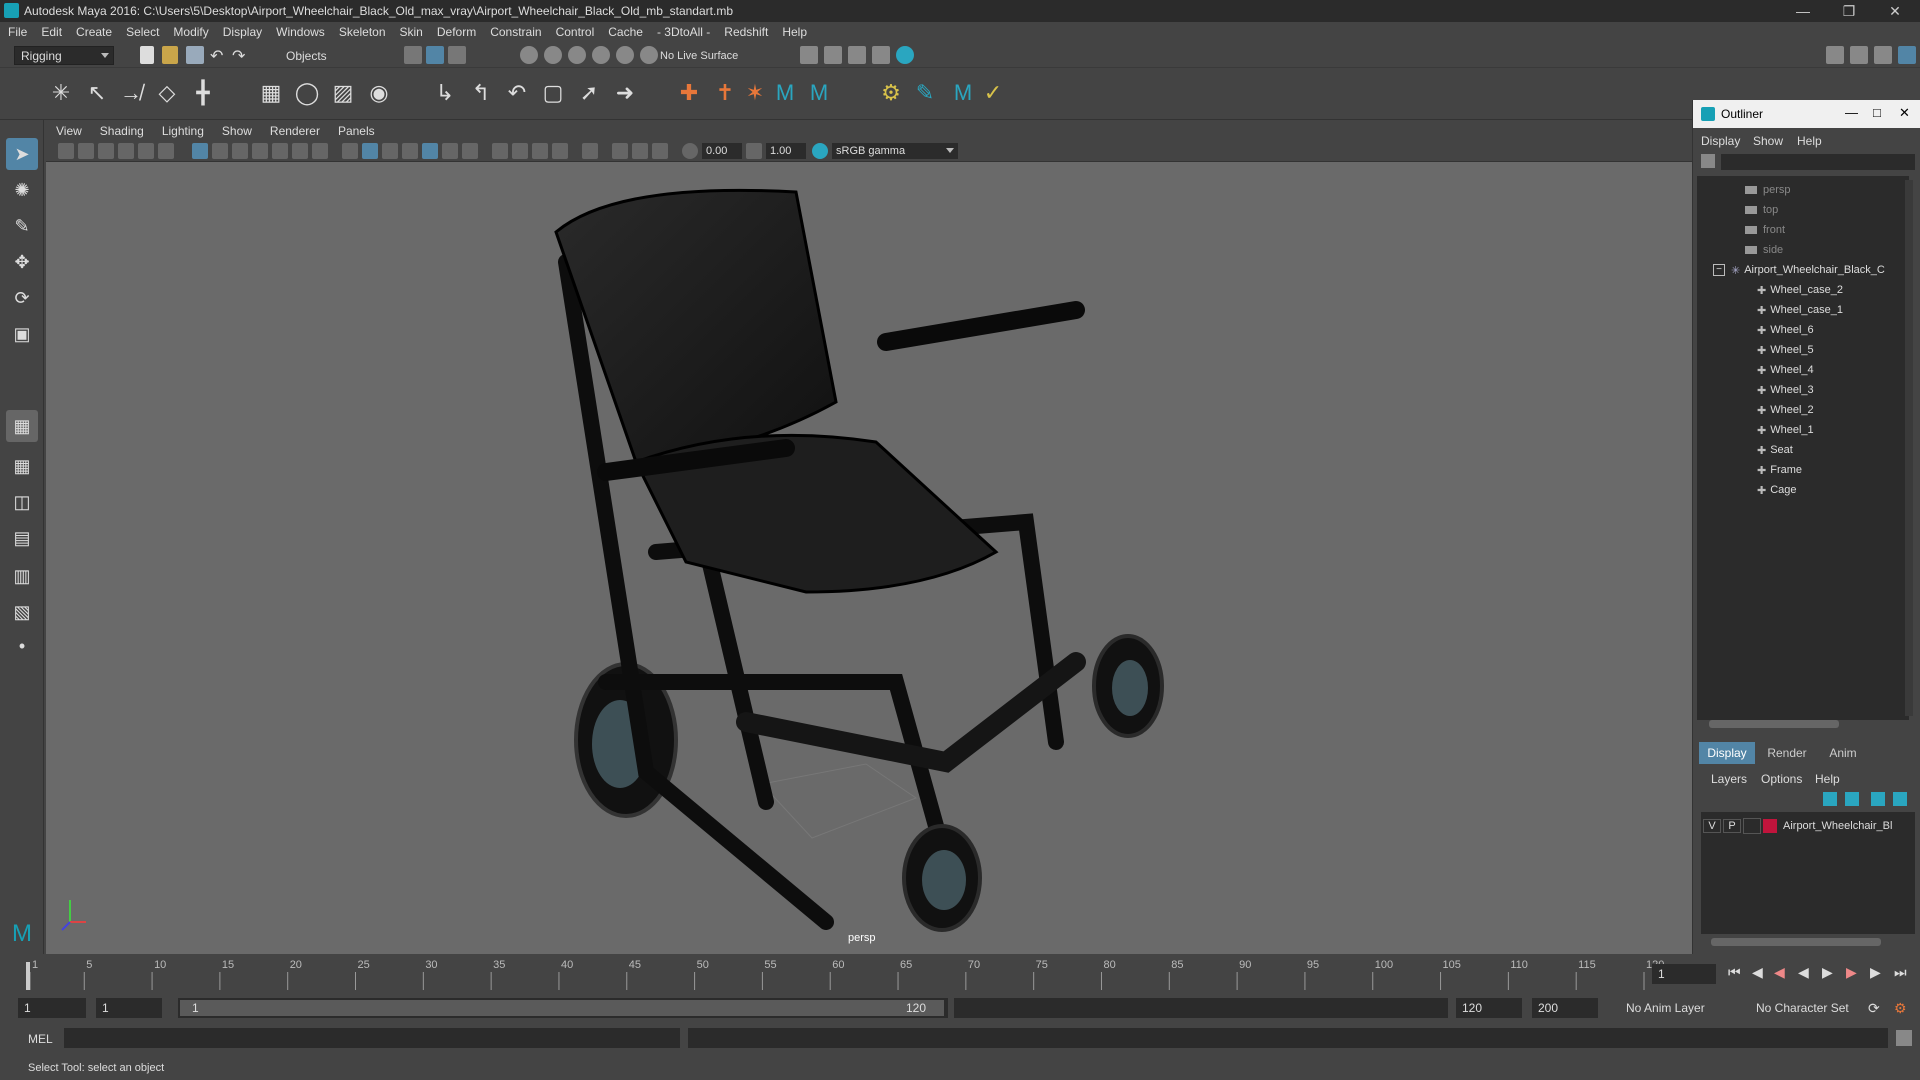  Describe the element at coordinates (413, 55) in the screenshot. I see `select-hierarchy-icon` at that location.